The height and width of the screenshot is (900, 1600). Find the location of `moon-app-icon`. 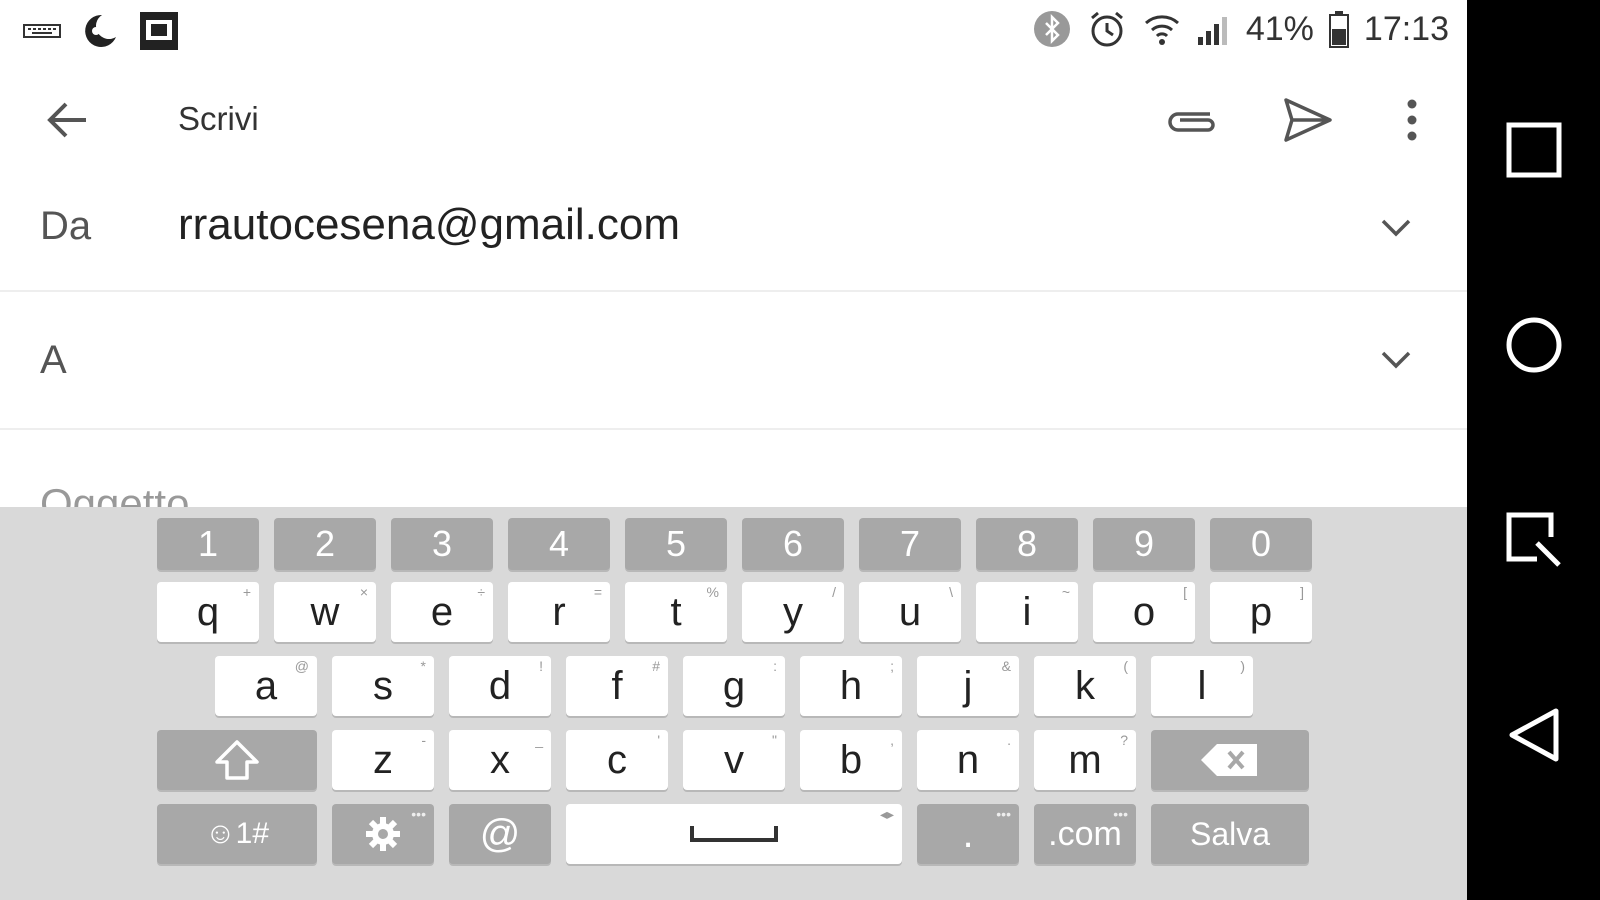

moon-app-icon is located at coordinates (100, 31).